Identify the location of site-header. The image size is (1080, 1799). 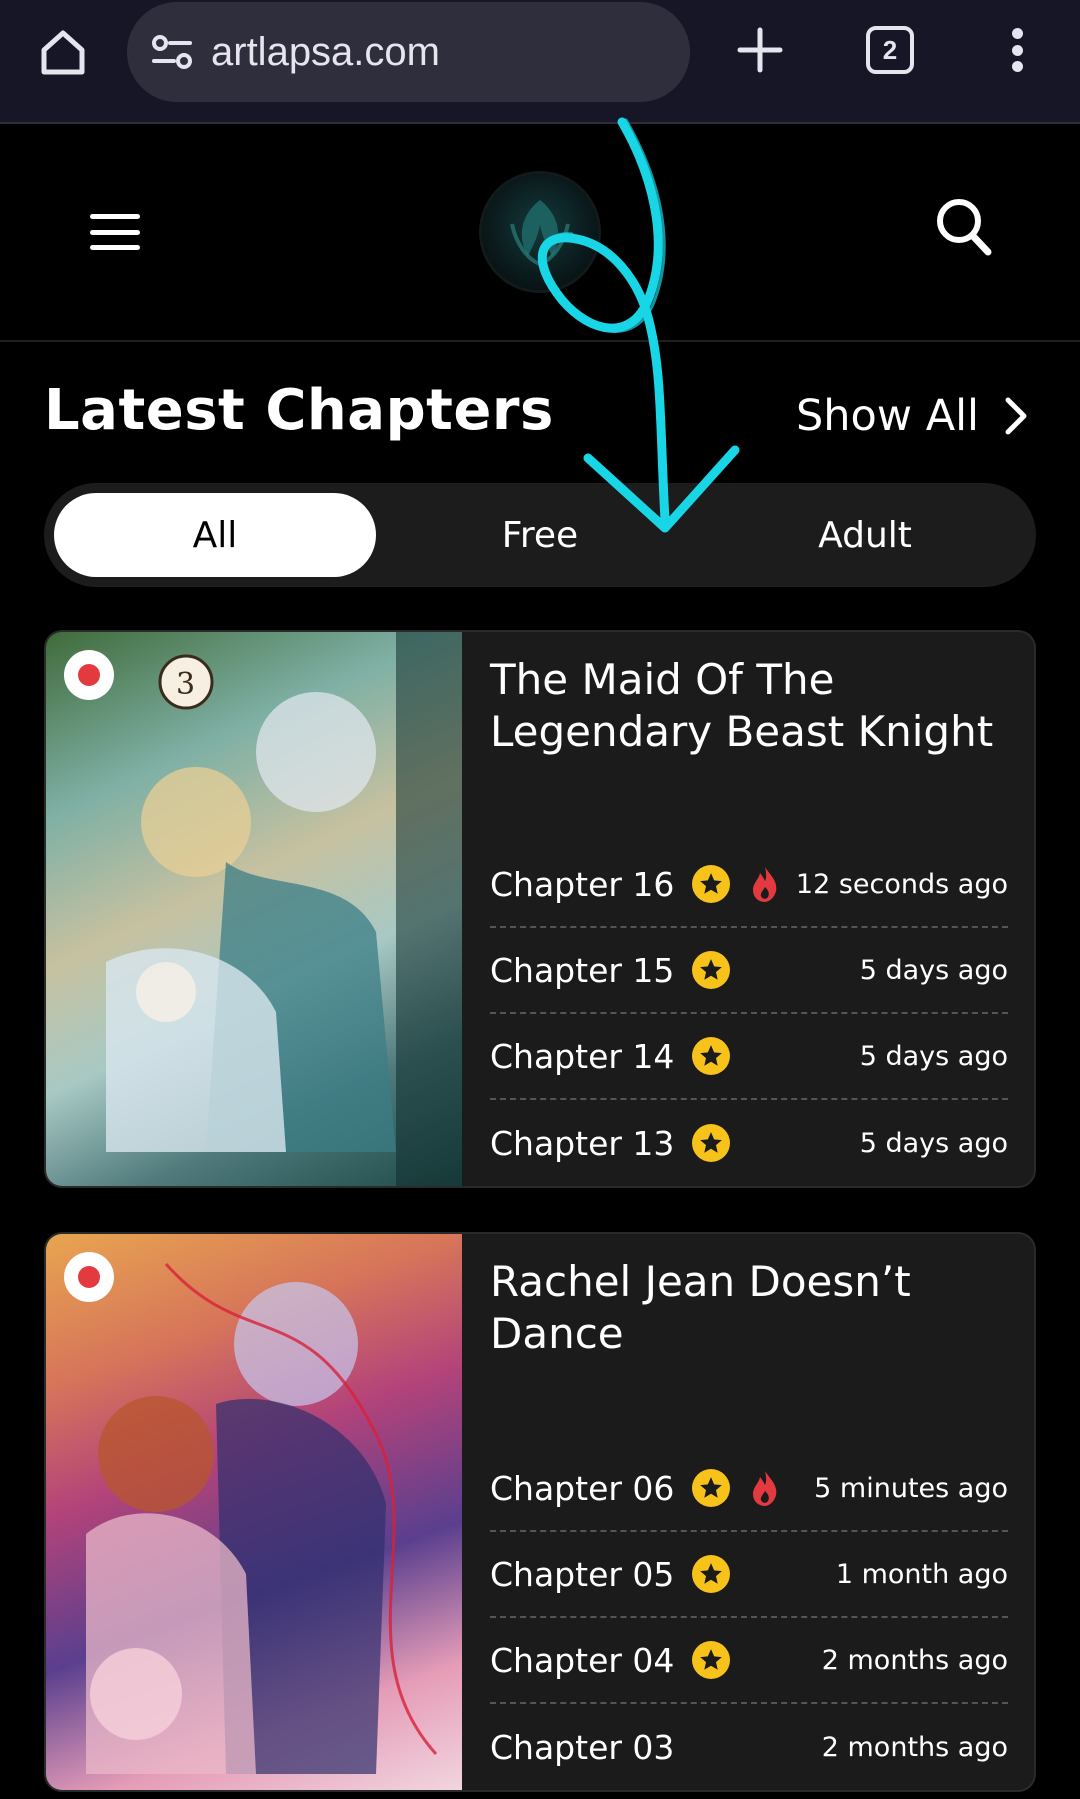
(540, 234).